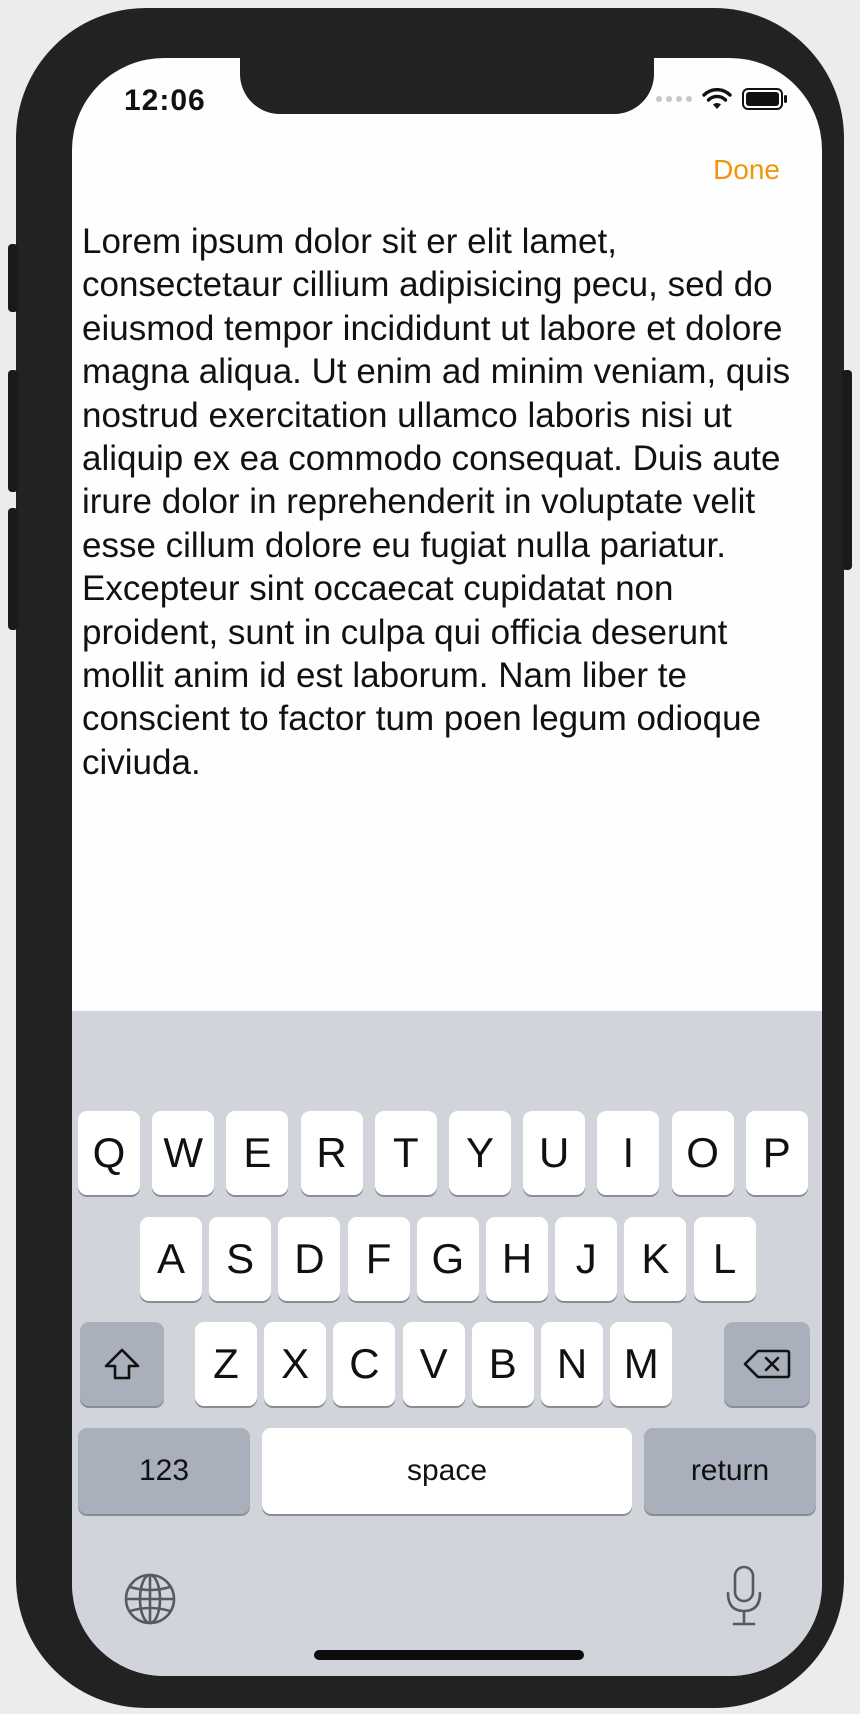 The width and height of the screenshot is (860, 1714). Describe the element at coordinates (433, 1364) in the screenshot. I see `key-v: V` at that location.